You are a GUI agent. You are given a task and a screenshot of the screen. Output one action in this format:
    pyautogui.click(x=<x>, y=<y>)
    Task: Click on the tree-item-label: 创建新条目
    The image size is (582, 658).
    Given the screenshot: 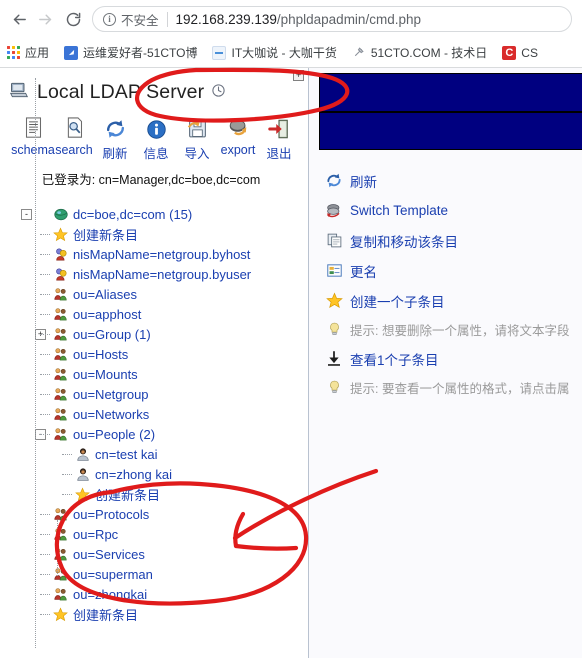 What is the action you would take?
    pyautogui.click(x=106, y=615)
    